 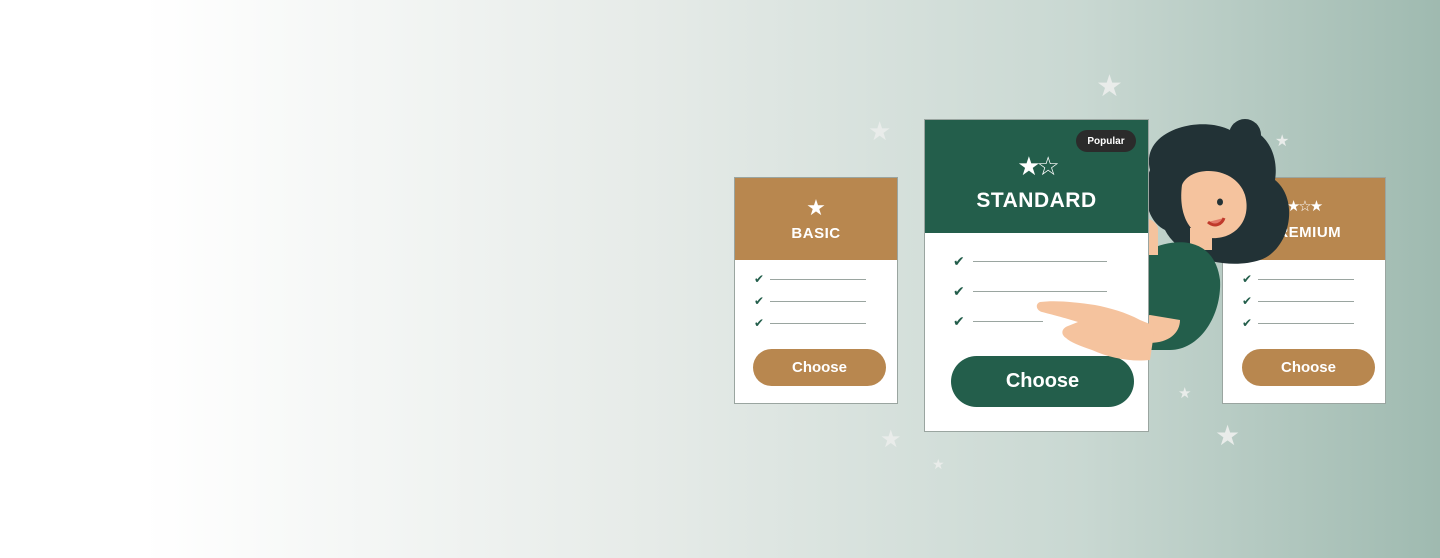 What do you see at coordinates (1095, 331) in the screenshot?
I see `pointing-hand-illustration` at bounding box center [1095, 331].